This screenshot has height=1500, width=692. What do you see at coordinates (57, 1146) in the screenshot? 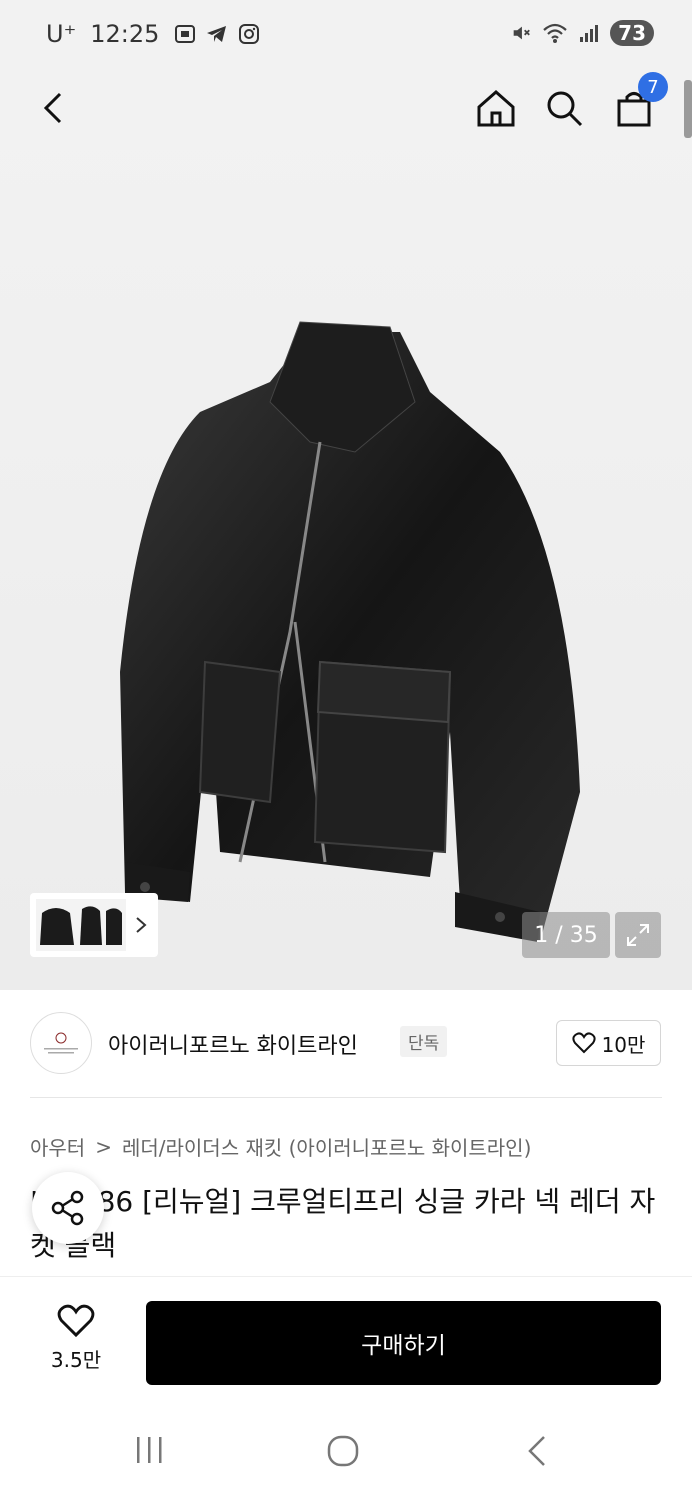
I see `breadcrumb-category: 아우터` at bounding box center [57, 1146].